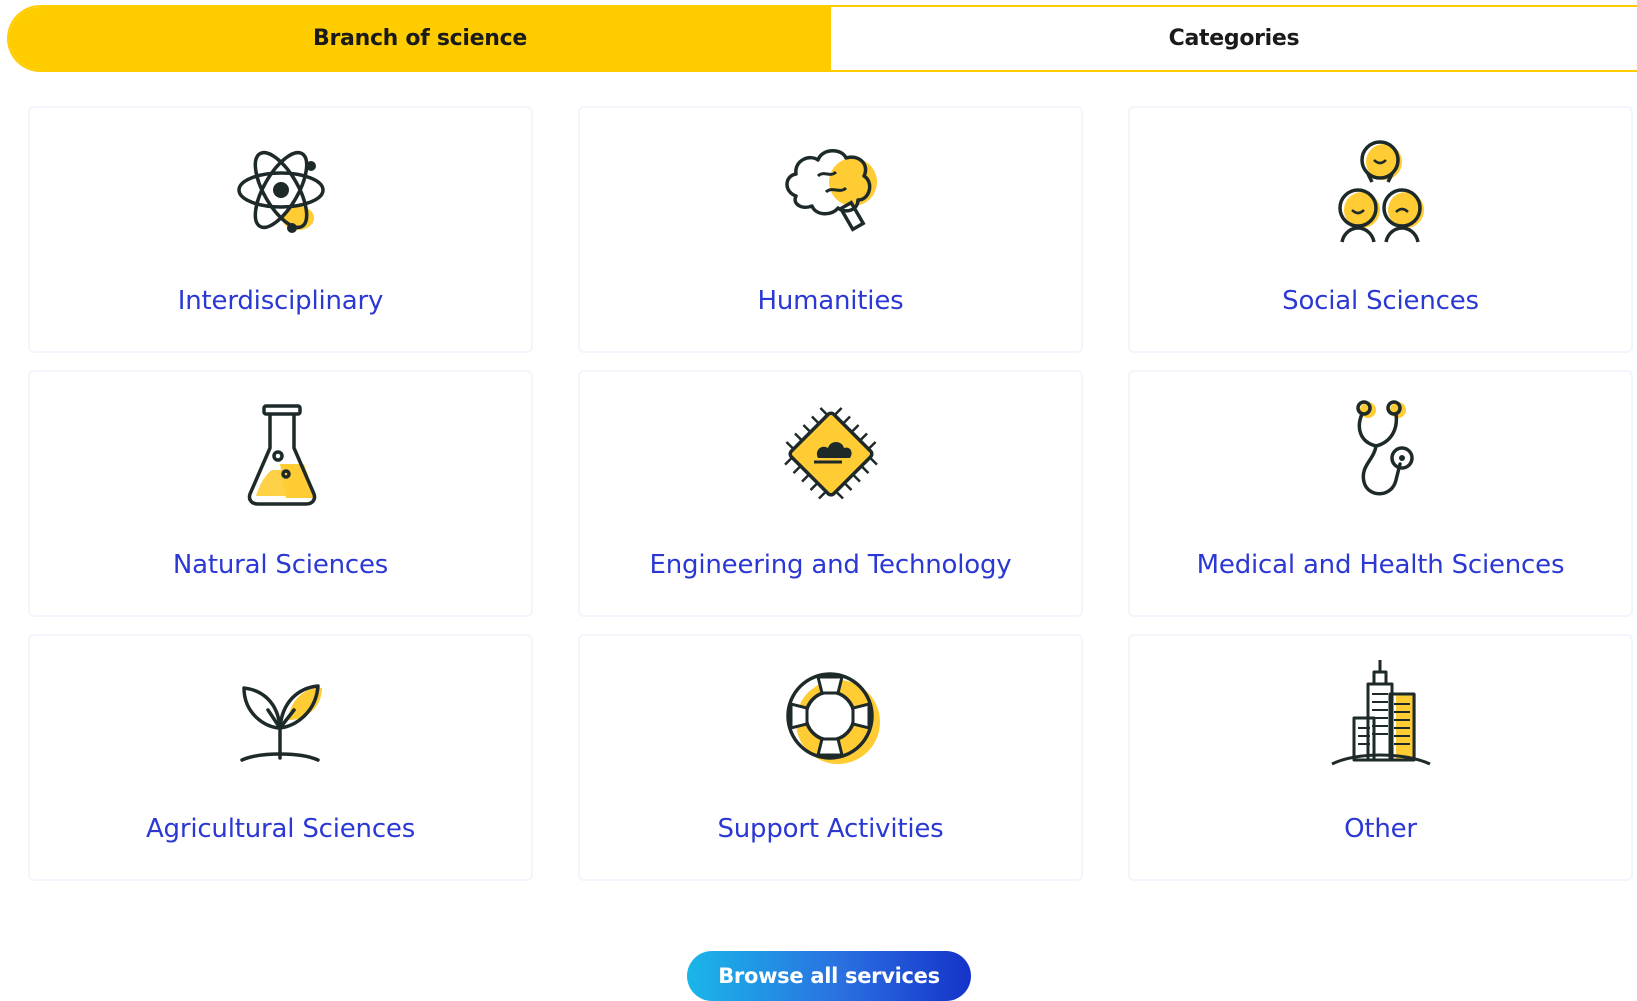 This screenshot has height=1001, width=1637. I want to click on card-label: Other, so click(1380, 829).